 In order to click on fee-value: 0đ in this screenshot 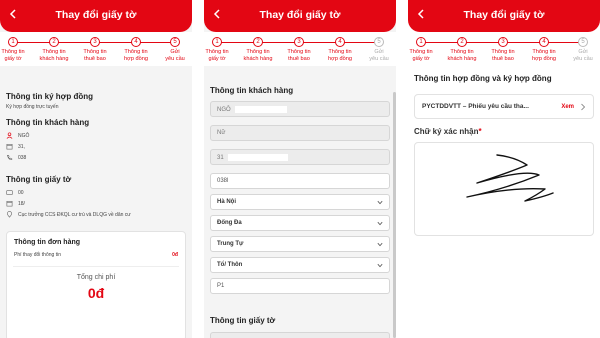, I will do `click(175, 255)`.